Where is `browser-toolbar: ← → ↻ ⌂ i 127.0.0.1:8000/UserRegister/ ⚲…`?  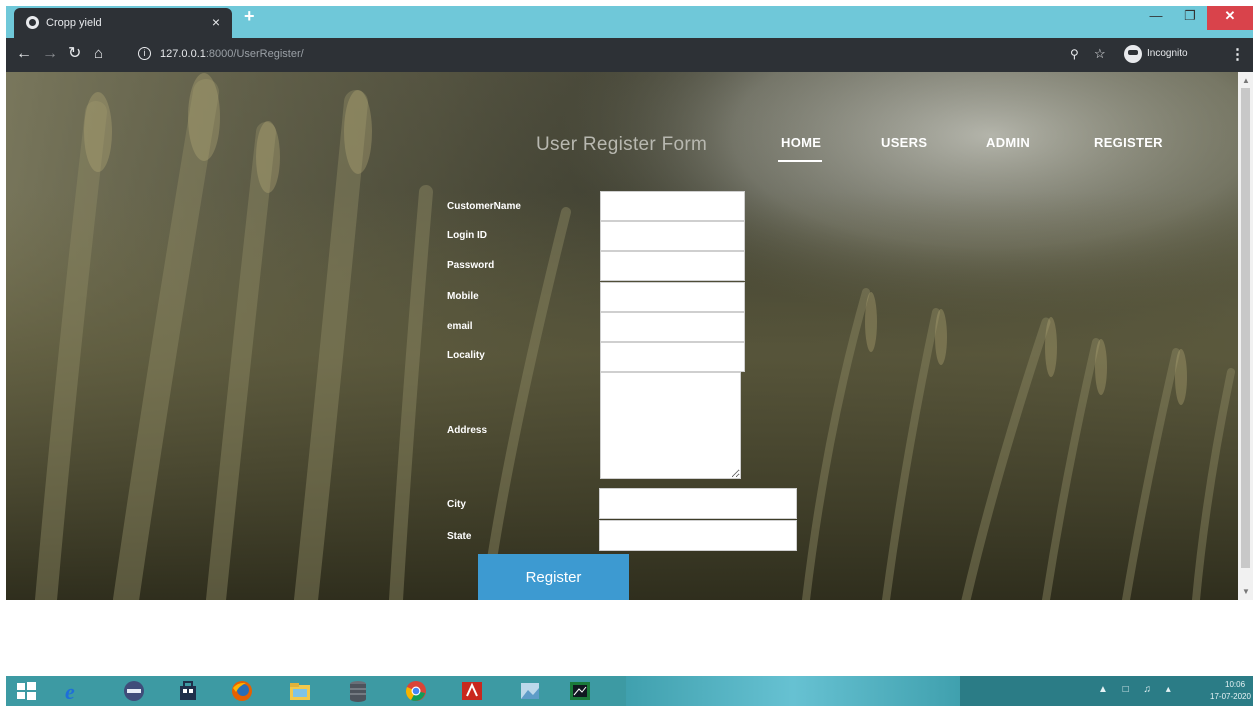 browser-toolbar: ← → ↻ ⌂ i 127.0.0.1:8000/UserRegister/ ⚲… is located at coordinates (629, 55).